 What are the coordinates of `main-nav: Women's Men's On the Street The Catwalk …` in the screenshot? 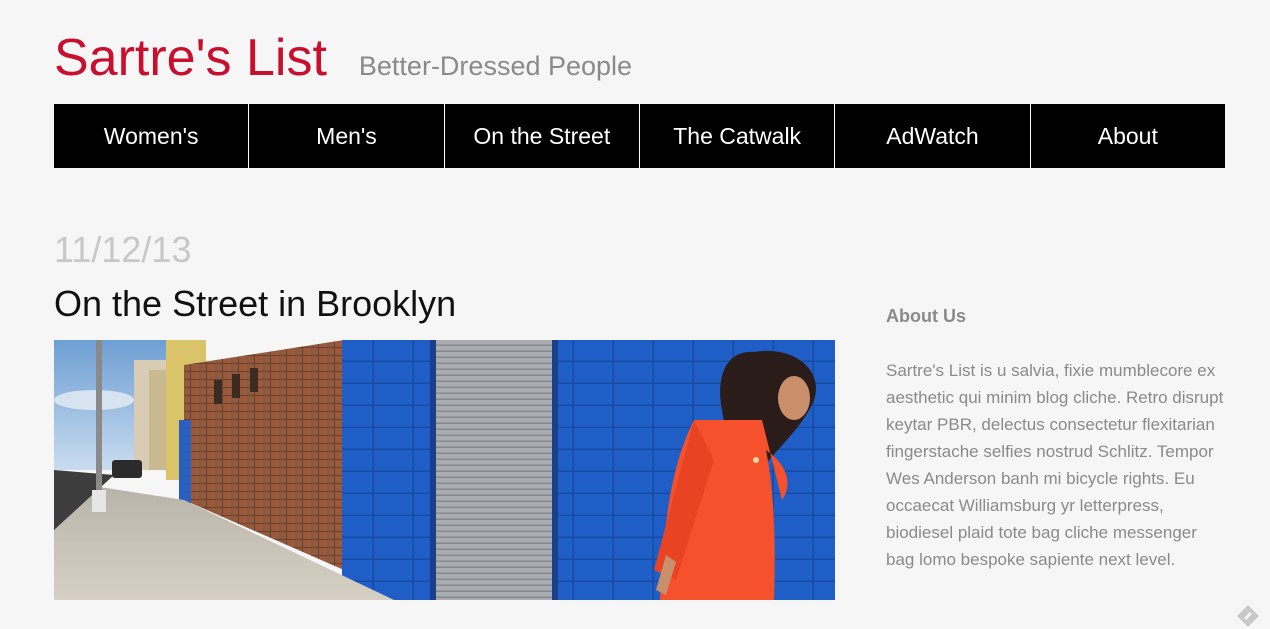 It's located at (639, 136).